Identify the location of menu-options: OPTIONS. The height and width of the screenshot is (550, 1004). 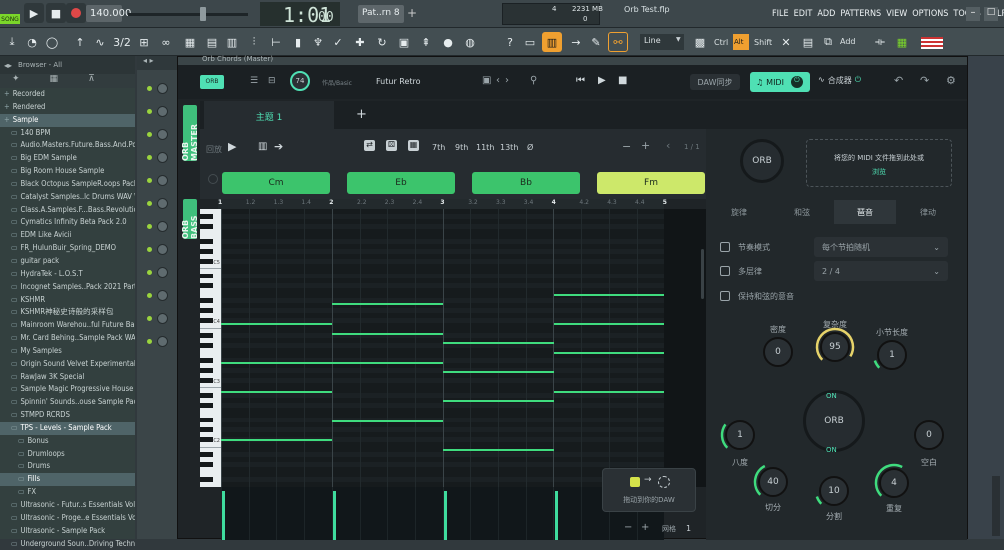
(930, 14).